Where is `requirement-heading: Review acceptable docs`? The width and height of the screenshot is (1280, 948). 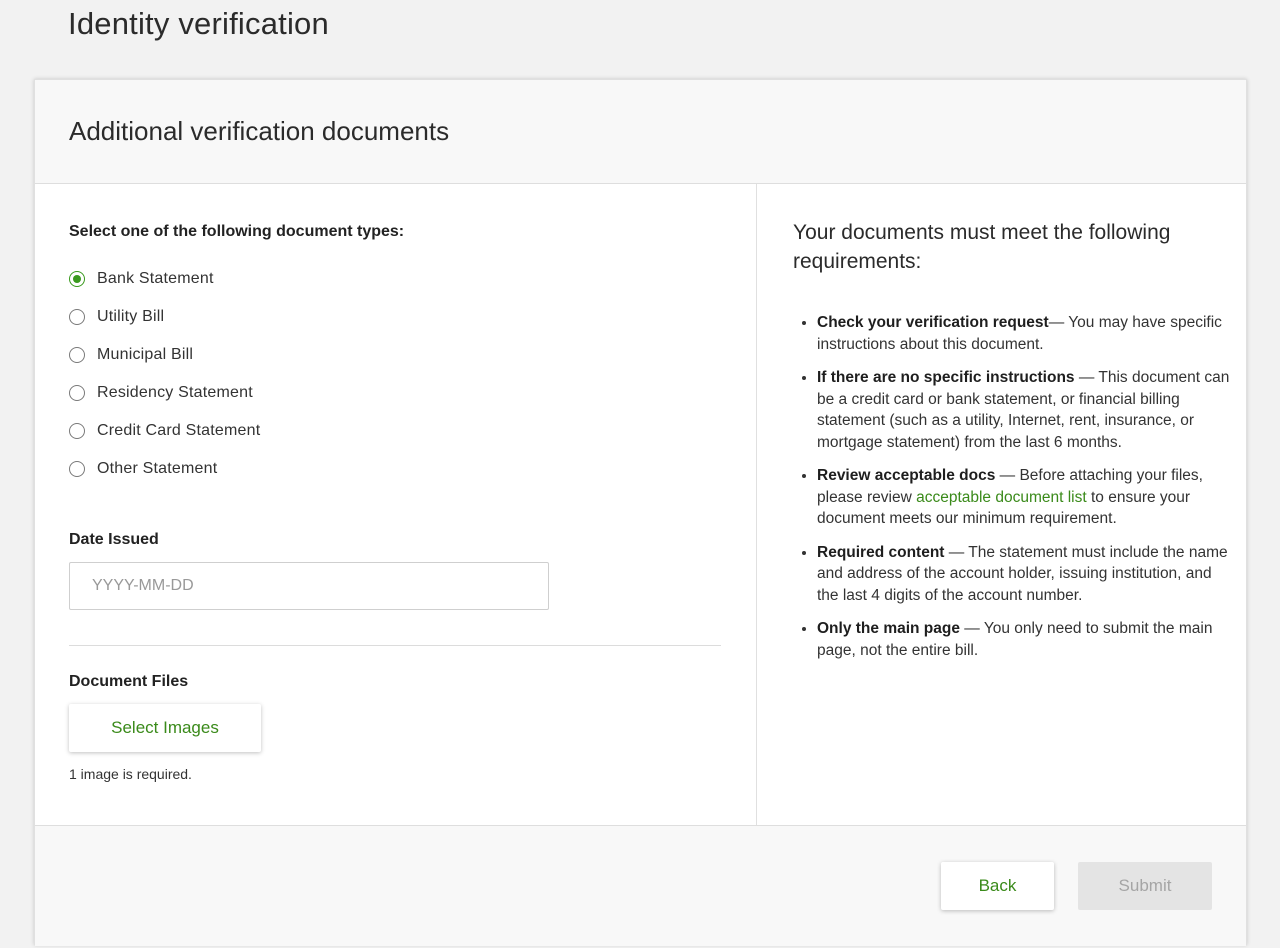
requirement-heading: Review acceptable docs is located at coordinates (906, 475).